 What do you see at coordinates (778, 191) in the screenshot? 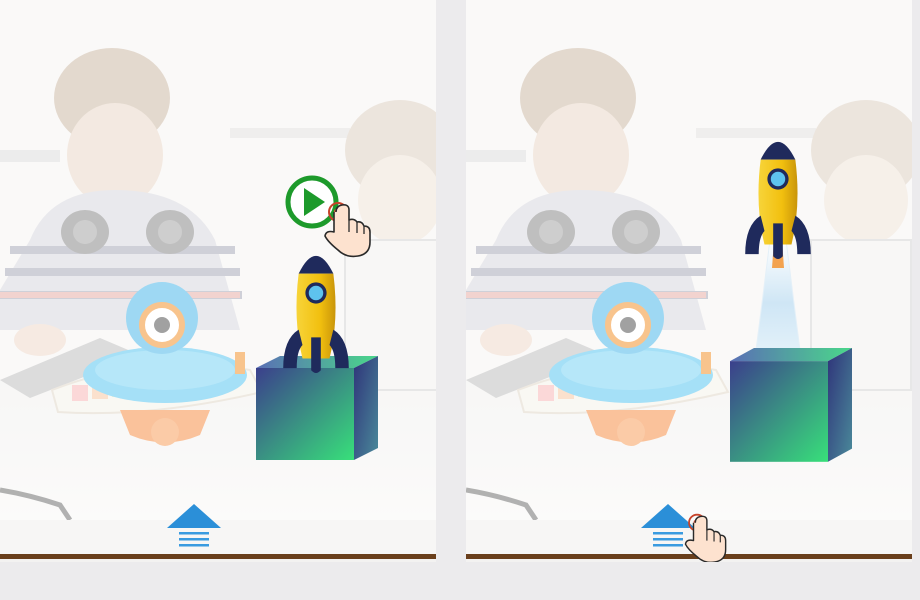
I see `rocket-icon` at bounding box center [778, 191].